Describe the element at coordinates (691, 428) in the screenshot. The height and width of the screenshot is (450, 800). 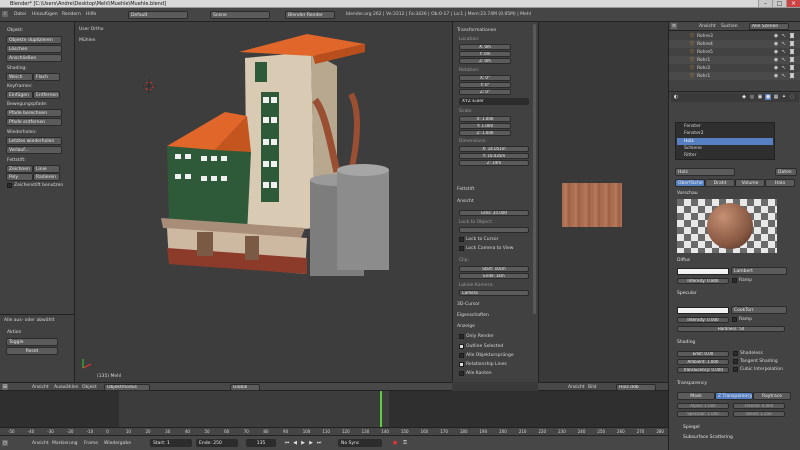
I see `mirror-header: Spiegel` at that location.